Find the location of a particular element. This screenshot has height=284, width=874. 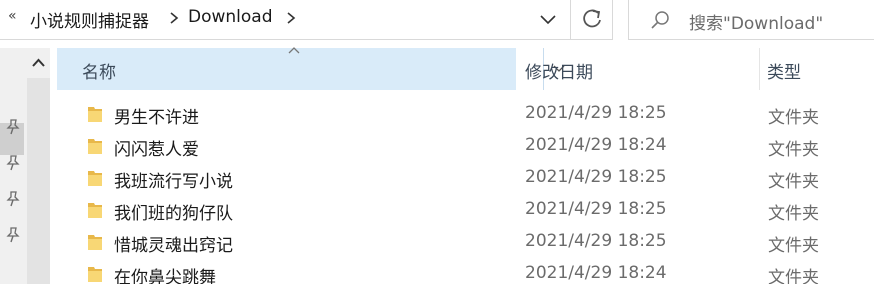

list-item: 我班流行写小说 2021/4/29 18:25 文件夹 is located at coordinates (465, 178).